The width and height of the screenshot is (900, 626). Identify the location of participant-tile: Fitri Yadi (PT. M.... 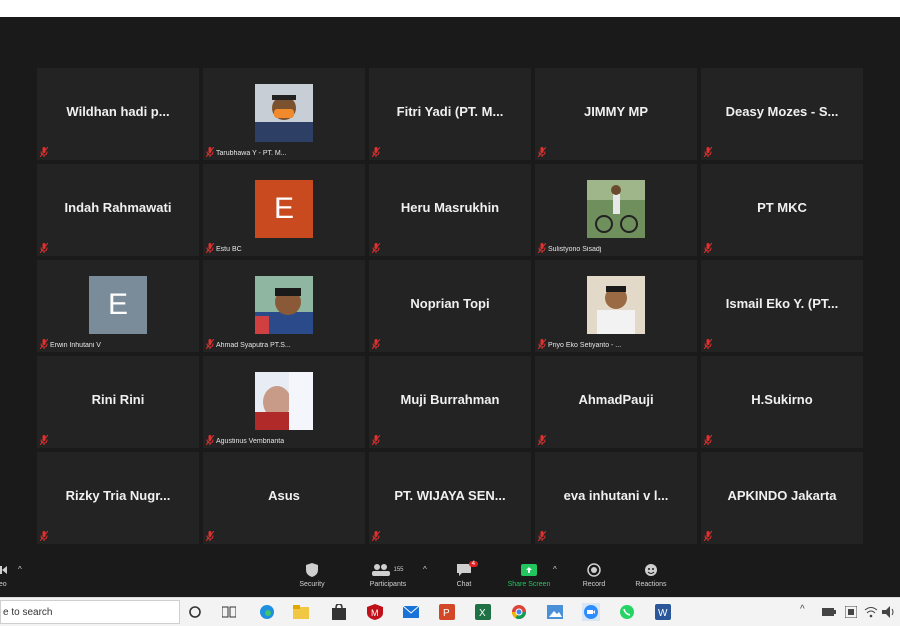
(450, 114).